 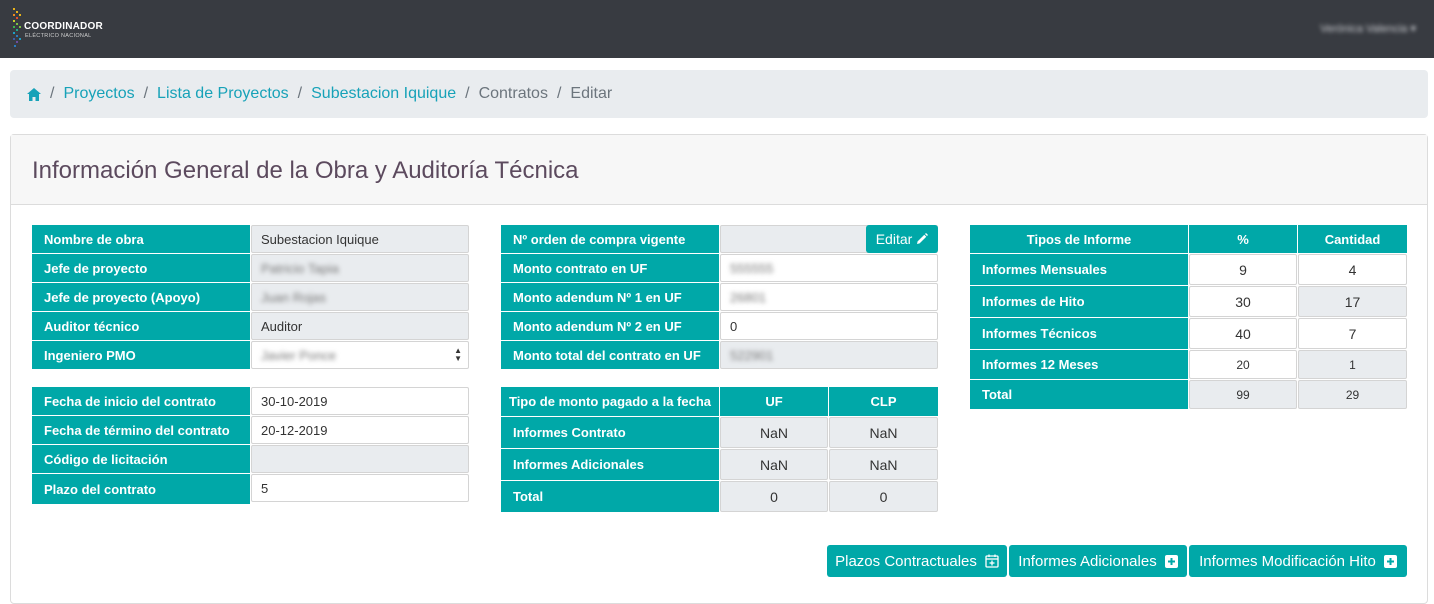 What do you see at coordinates (58, 36) in the screenshot?
I see `logo-subtitle: ELÉCTRICO NACIONAL` at bounding box center [58, 36].